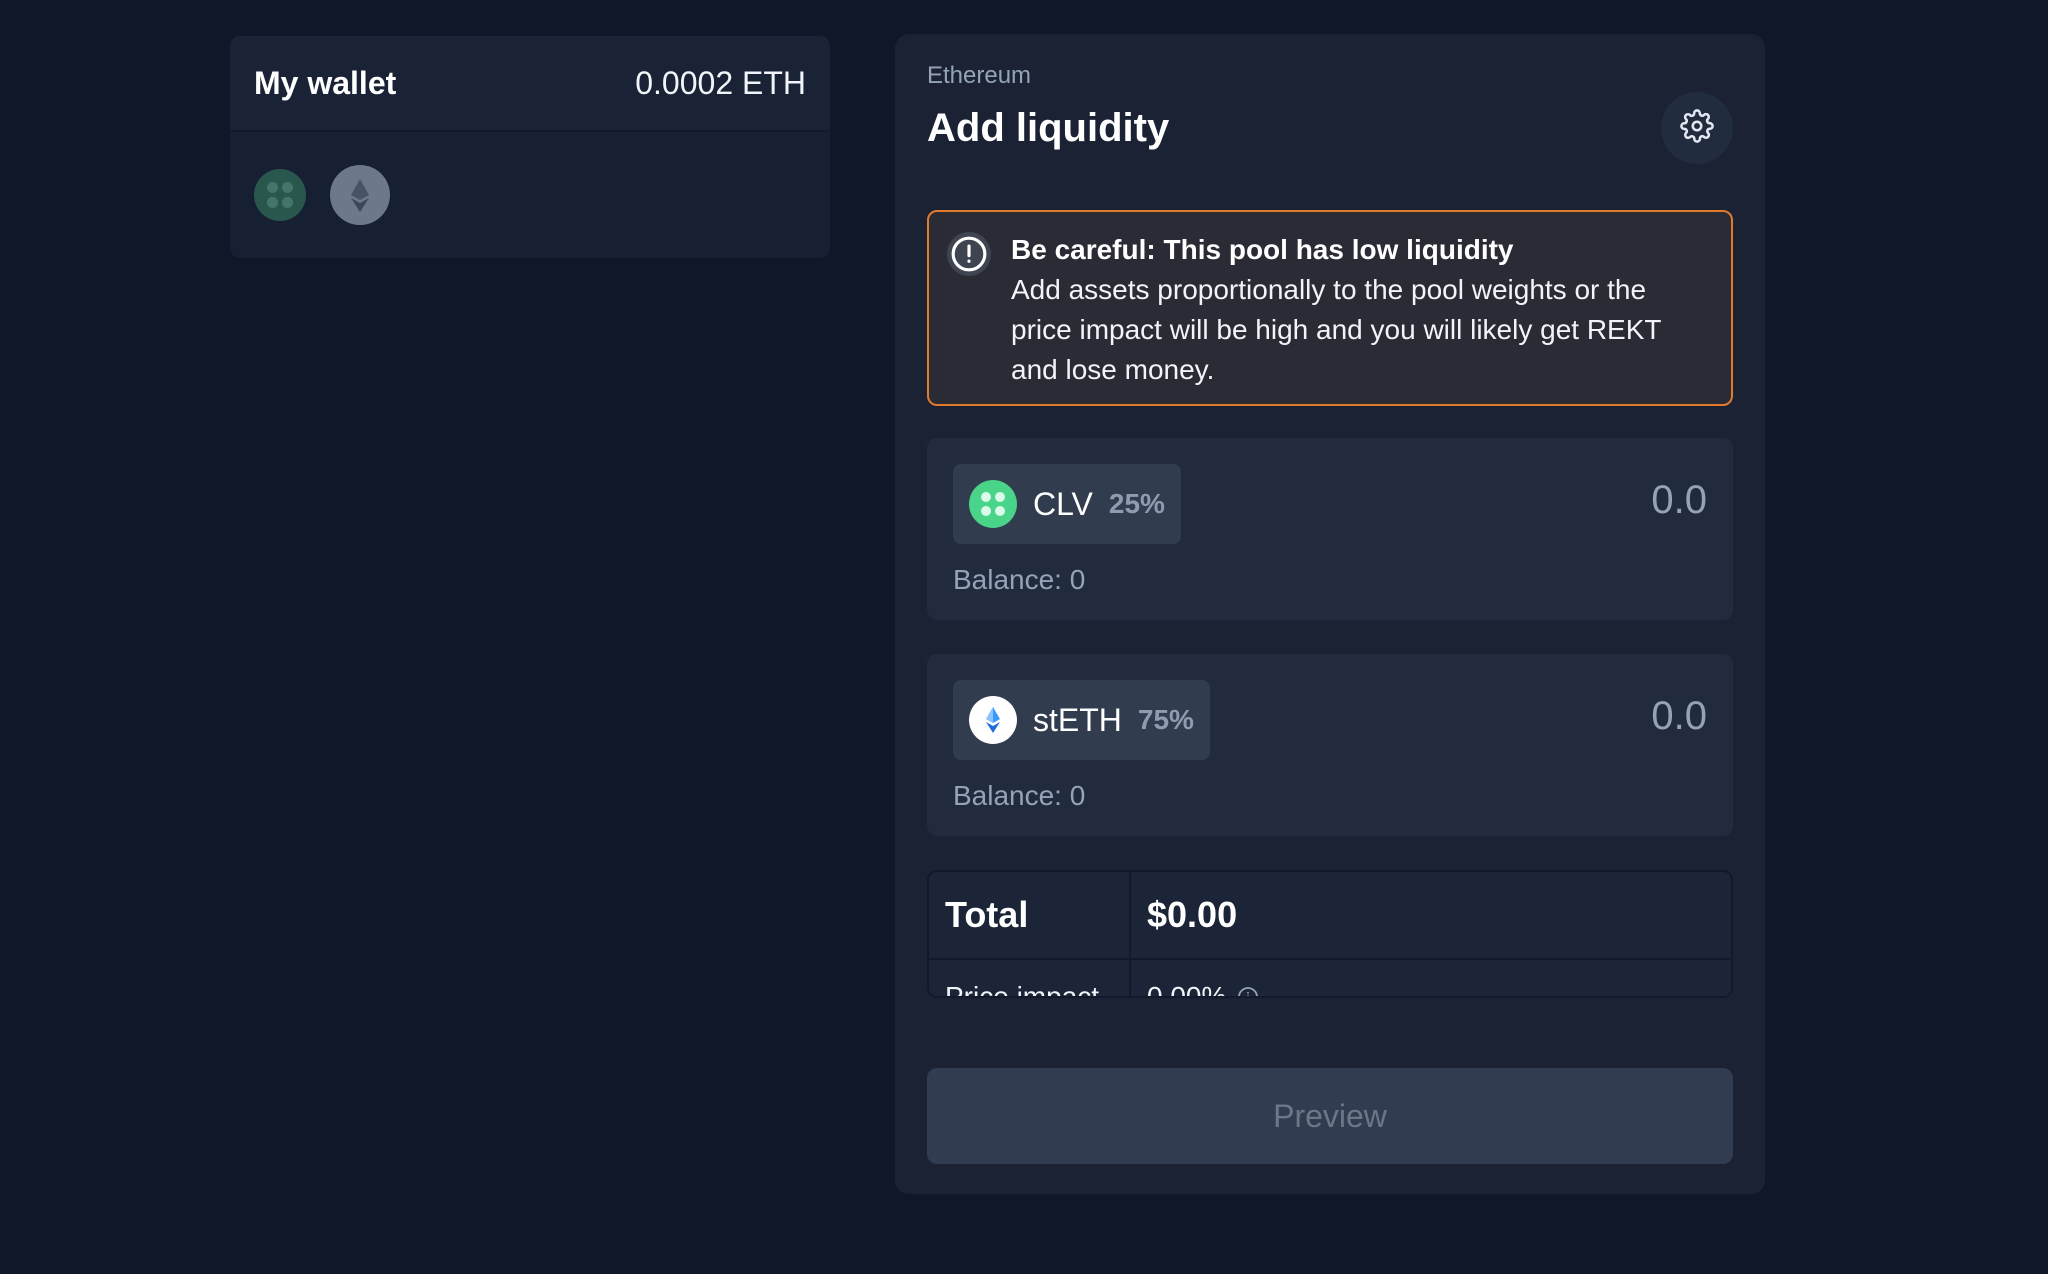  I want to click on network-label: Ethereum, so click(979, 75).